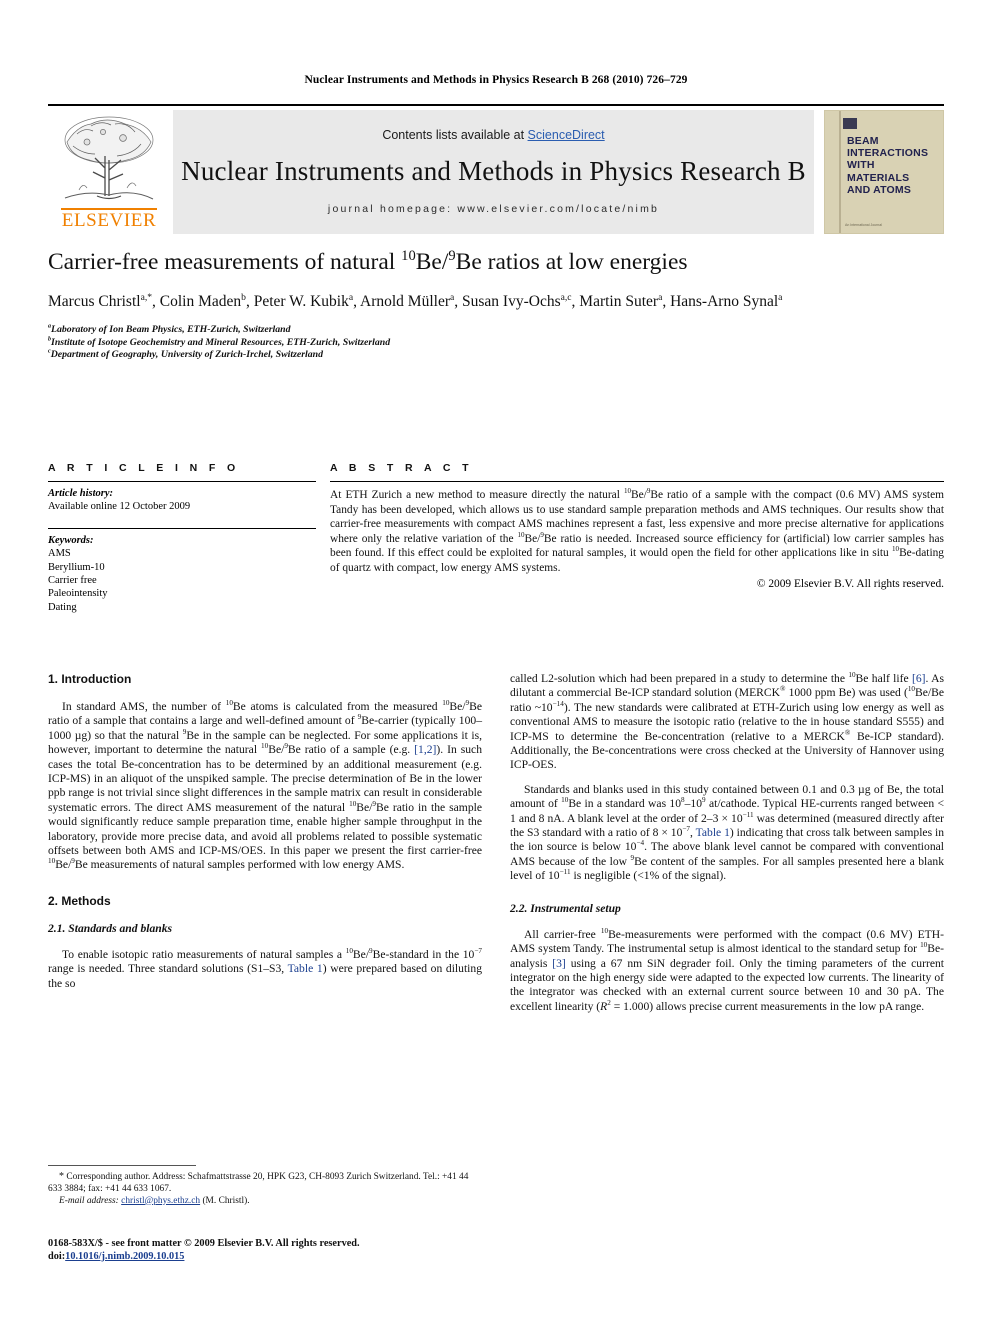 The image size is (992, 1323). What do you see at coordinates (122, 1165) in the screenshot?
I see `footnote-rule` at bounding box center [122, 1165].